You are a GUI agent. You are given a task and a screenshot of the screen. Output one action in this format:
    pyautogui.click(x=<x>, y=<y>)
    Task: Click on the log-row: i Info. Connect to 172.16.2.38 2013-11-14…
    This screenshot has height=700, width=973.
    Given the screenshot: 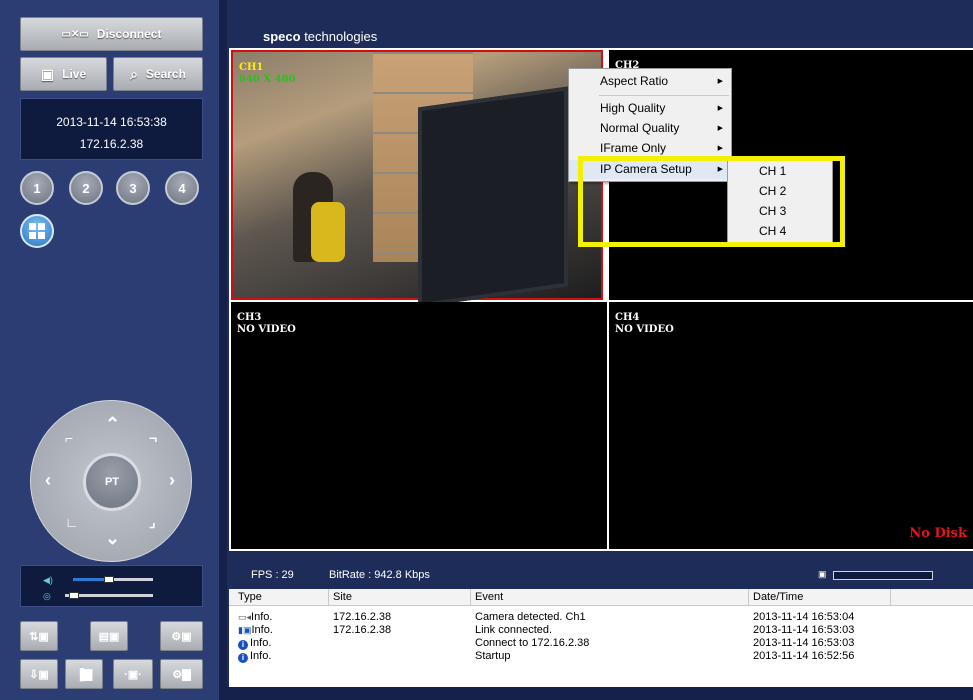 What is the action you would take?
    pyautogui.click(x=601, y=643)
    